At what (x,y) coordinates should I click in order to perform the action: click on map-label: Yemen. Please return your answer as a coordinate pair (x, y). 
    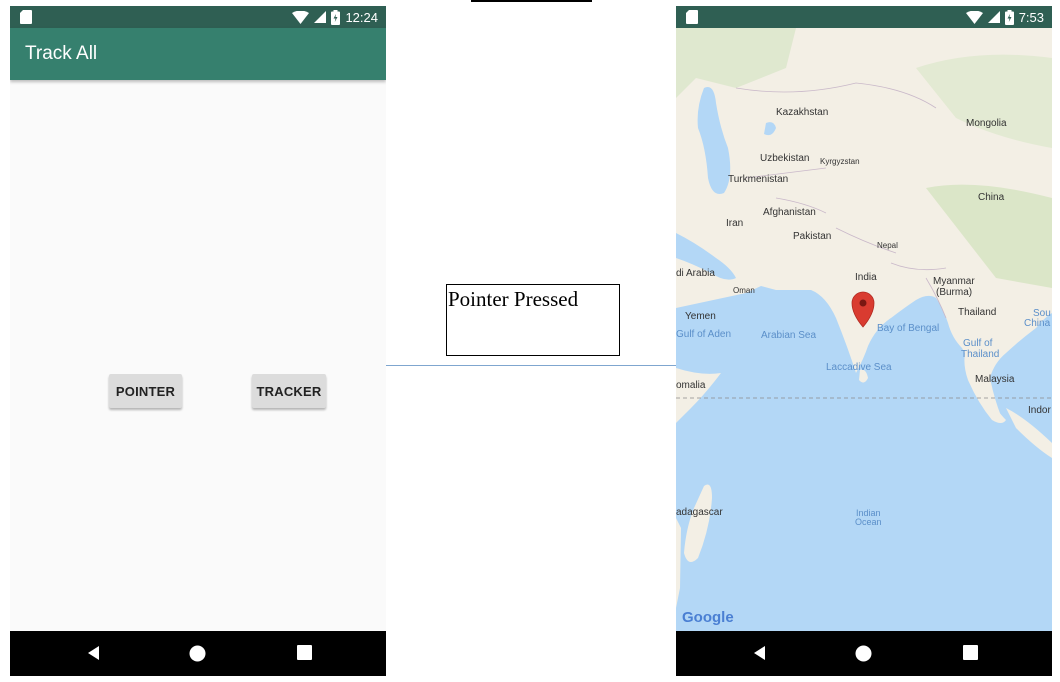
    Looking at the image, I should click on (700, 316).